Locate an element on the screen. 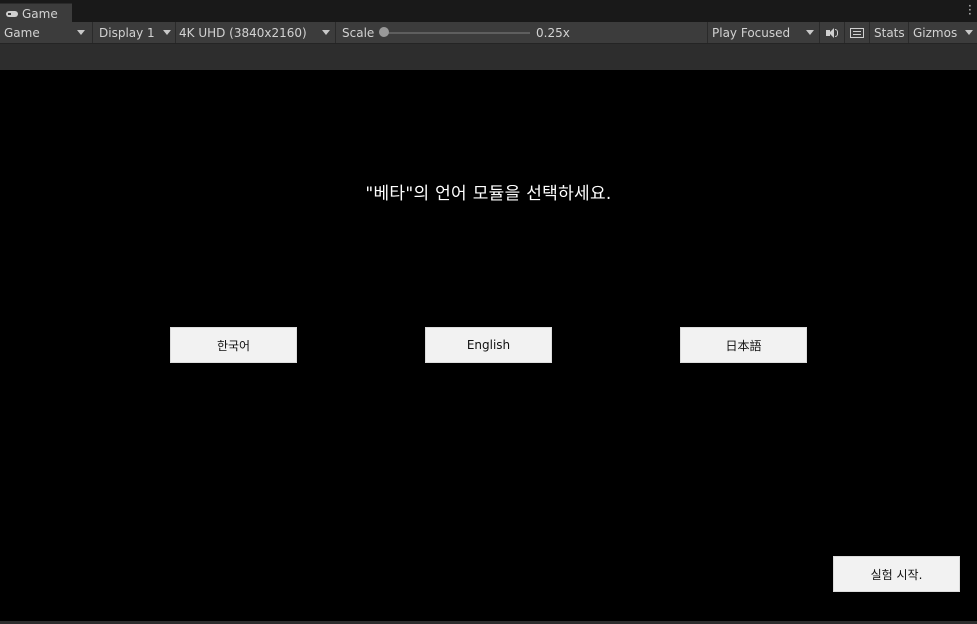 The width and height of the screenshot is (977, 624). display-chevron-down-icon is located at coordinates (167, 32).